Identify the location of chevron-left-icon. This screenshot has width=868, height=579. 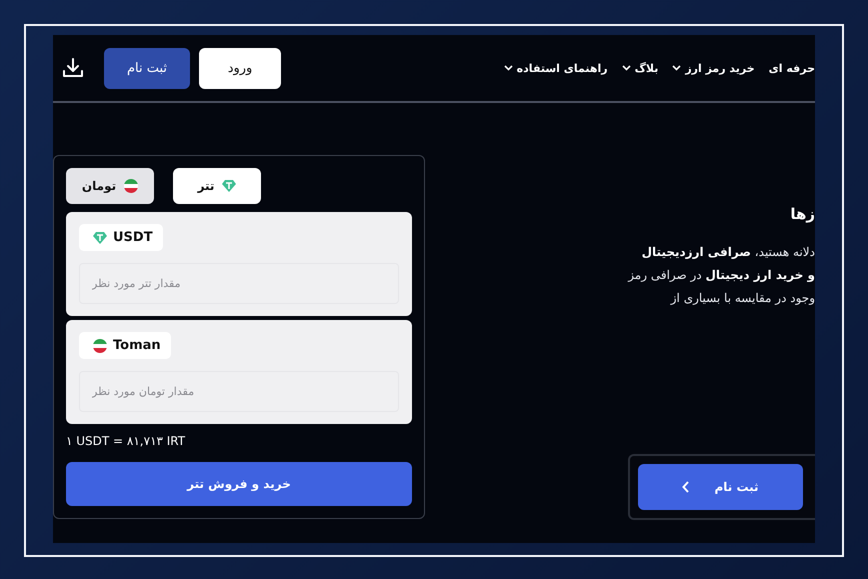
(686, 487).